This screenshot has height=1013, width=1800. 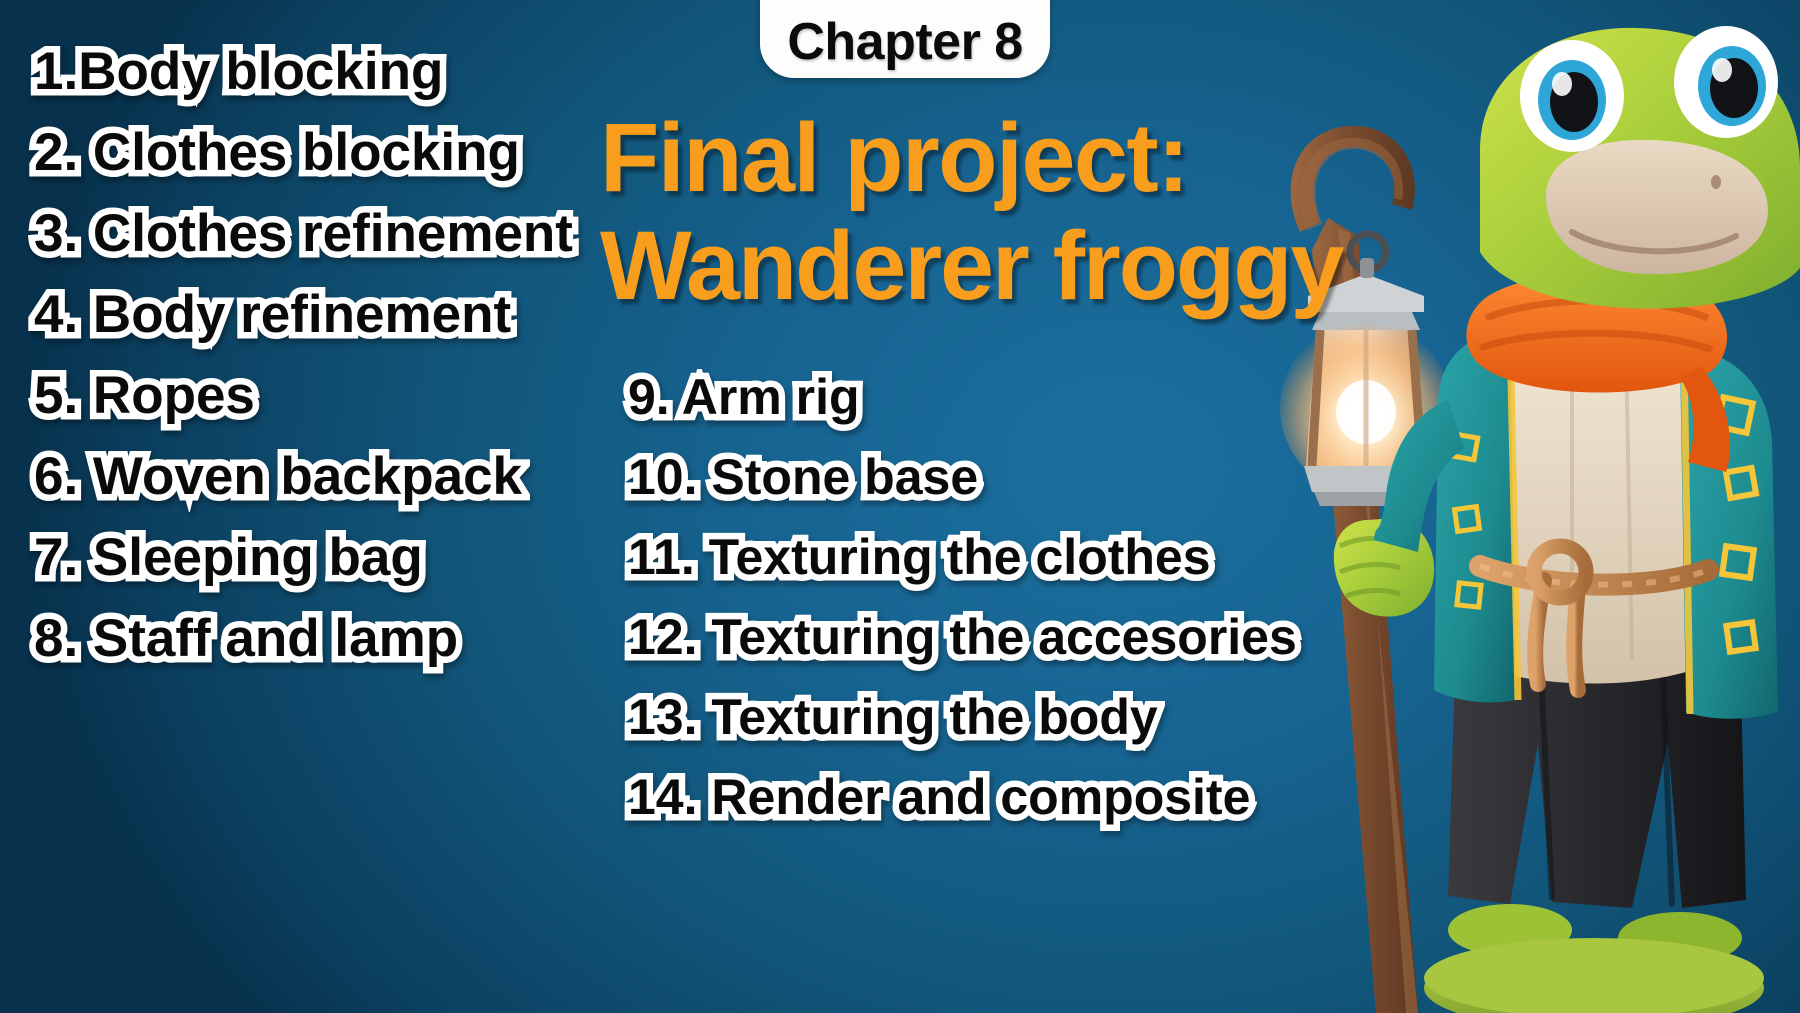 What do you see at coordinates (1597, 774) in the screenshot?
I see `frog-trousers` at bounding box center [1597, 774].